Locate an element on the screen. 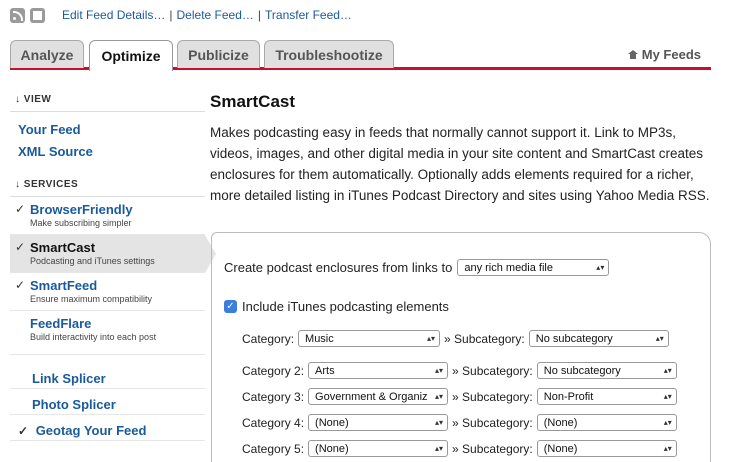 This screenshot has height=462, width=729. category-label: Category 2: is located at coordinates (273, 370).